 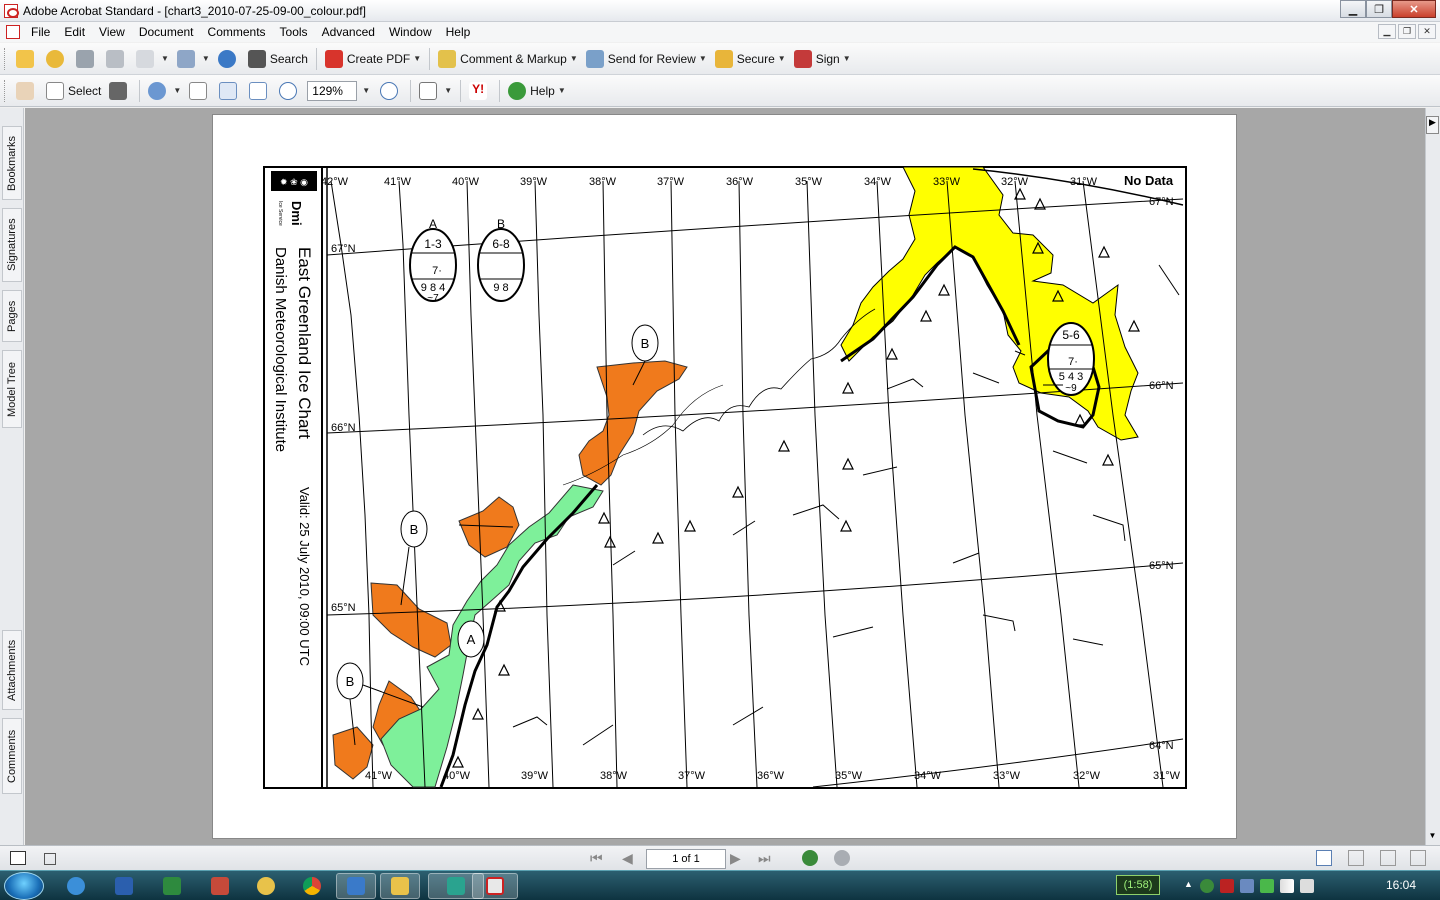 I want to click on clock: 16:04, so click(x=1401, y=885).